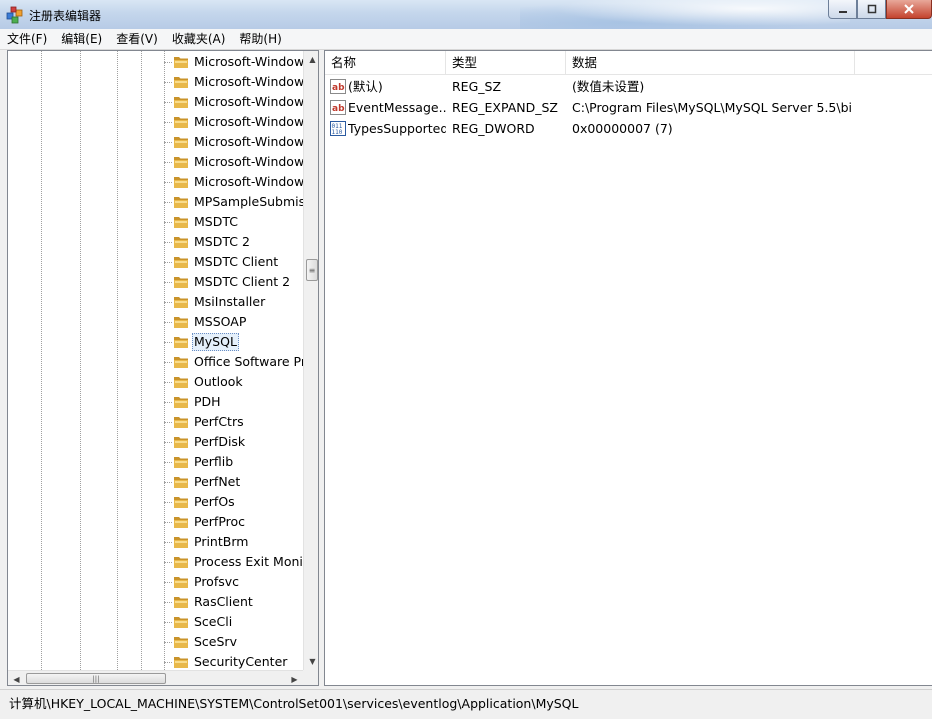  Describe the element at coordinates (96, 678) in the screenshot. I see `tree-horizontal-scroll-thumb: |||` at that location.